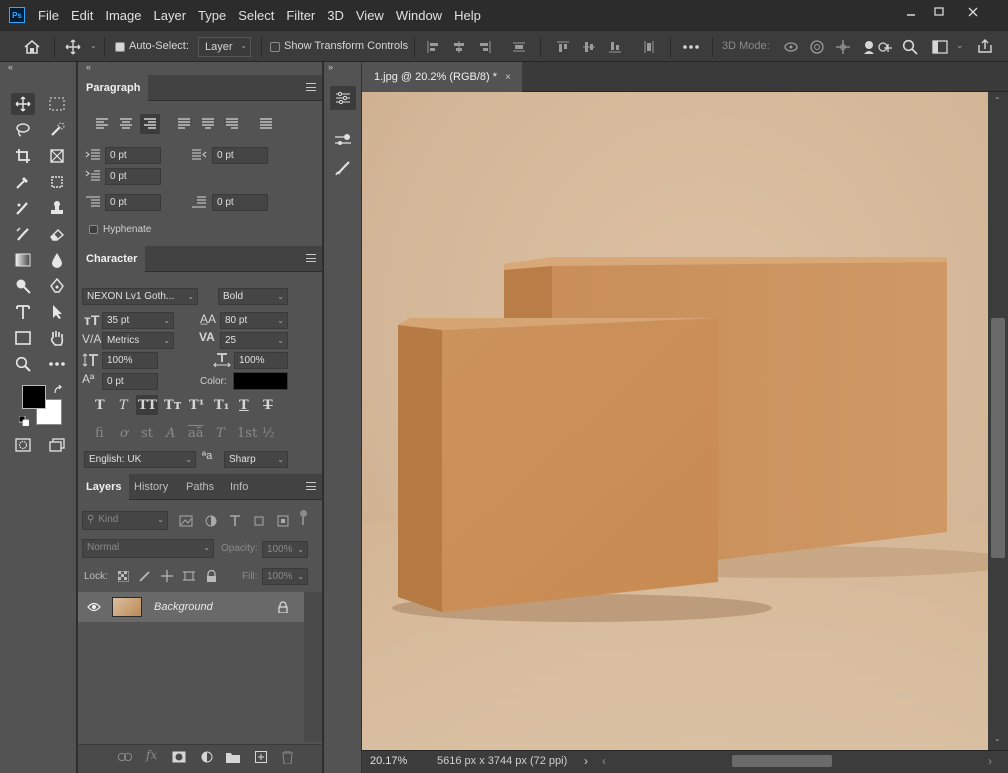 The height and width of the screenshot is (773, 1008). Describe the element at coordinates (17, 15) in the screenshot. I see `photoshop-logo-icon: Ps` at that location.